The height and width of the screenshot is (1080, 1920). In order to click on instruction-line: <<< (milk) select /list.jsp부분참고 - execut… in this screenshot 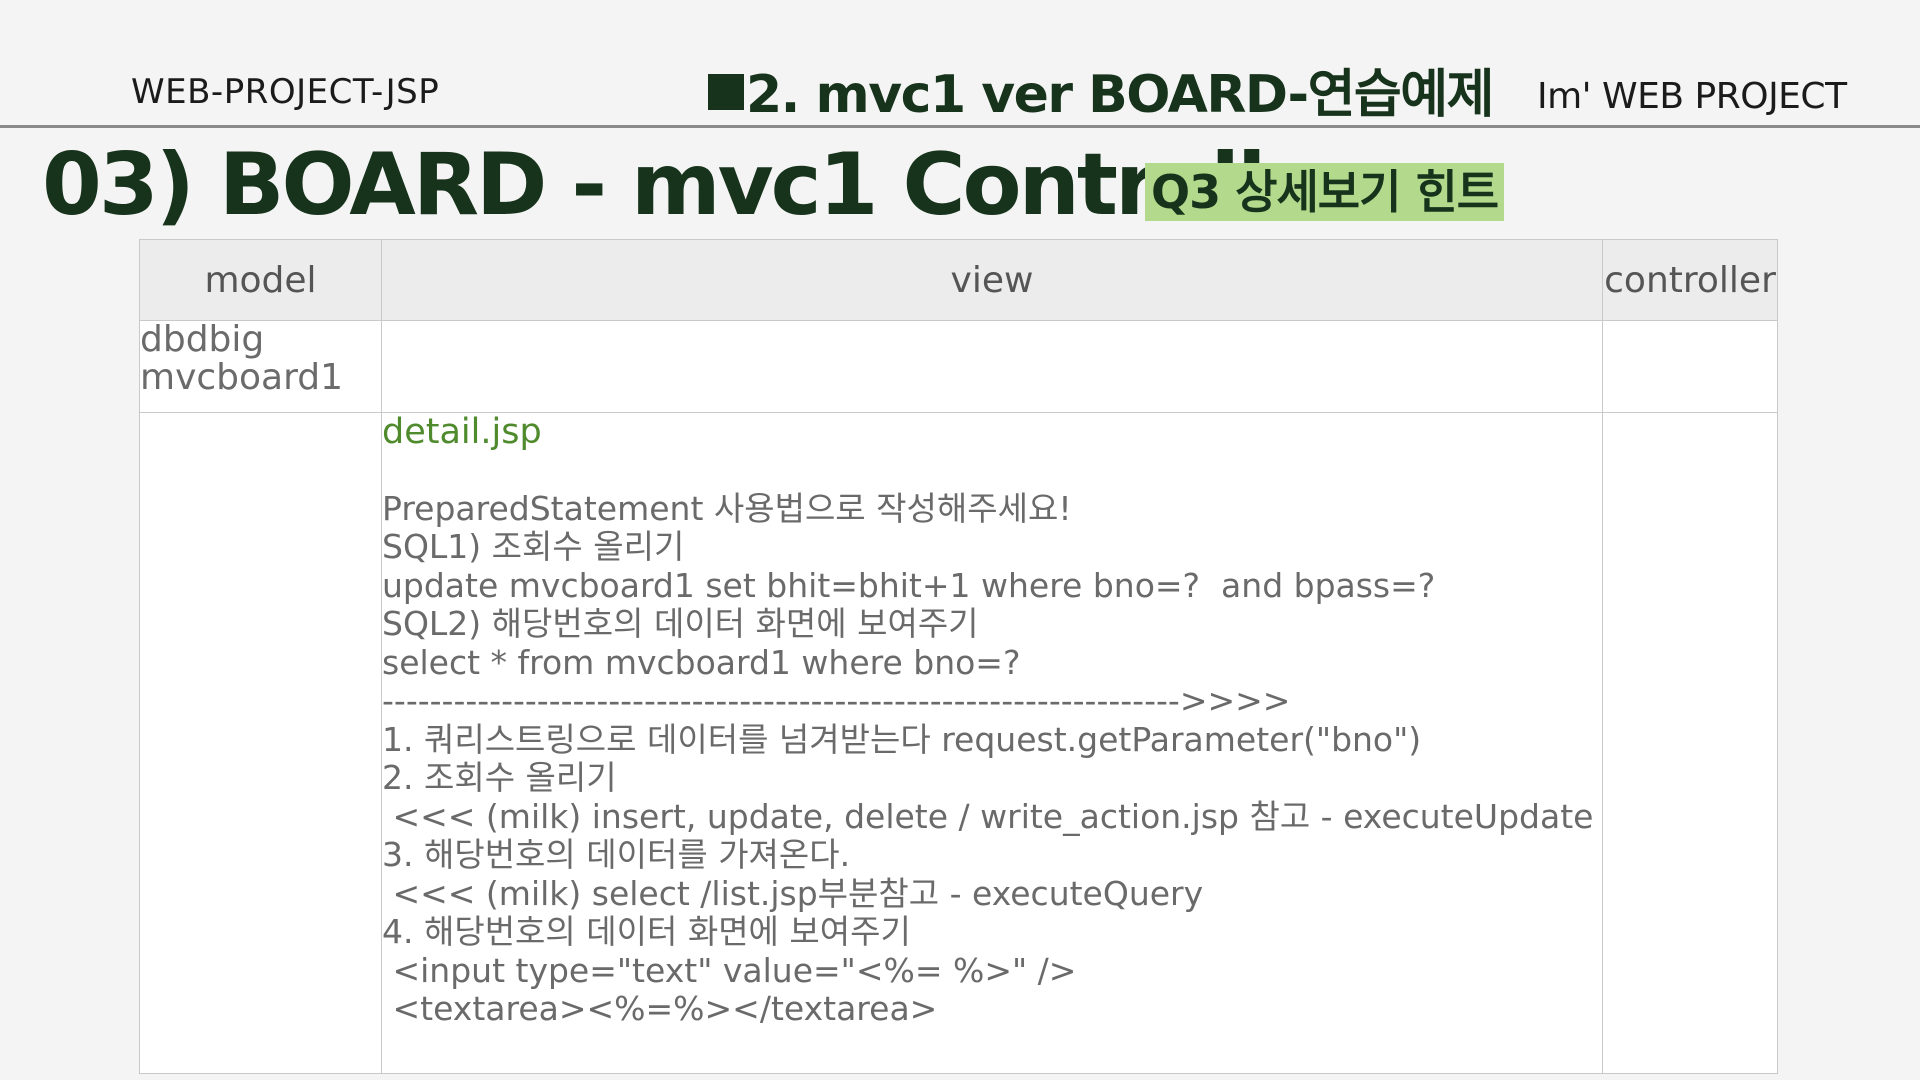, I will do `click(793, 893)`.